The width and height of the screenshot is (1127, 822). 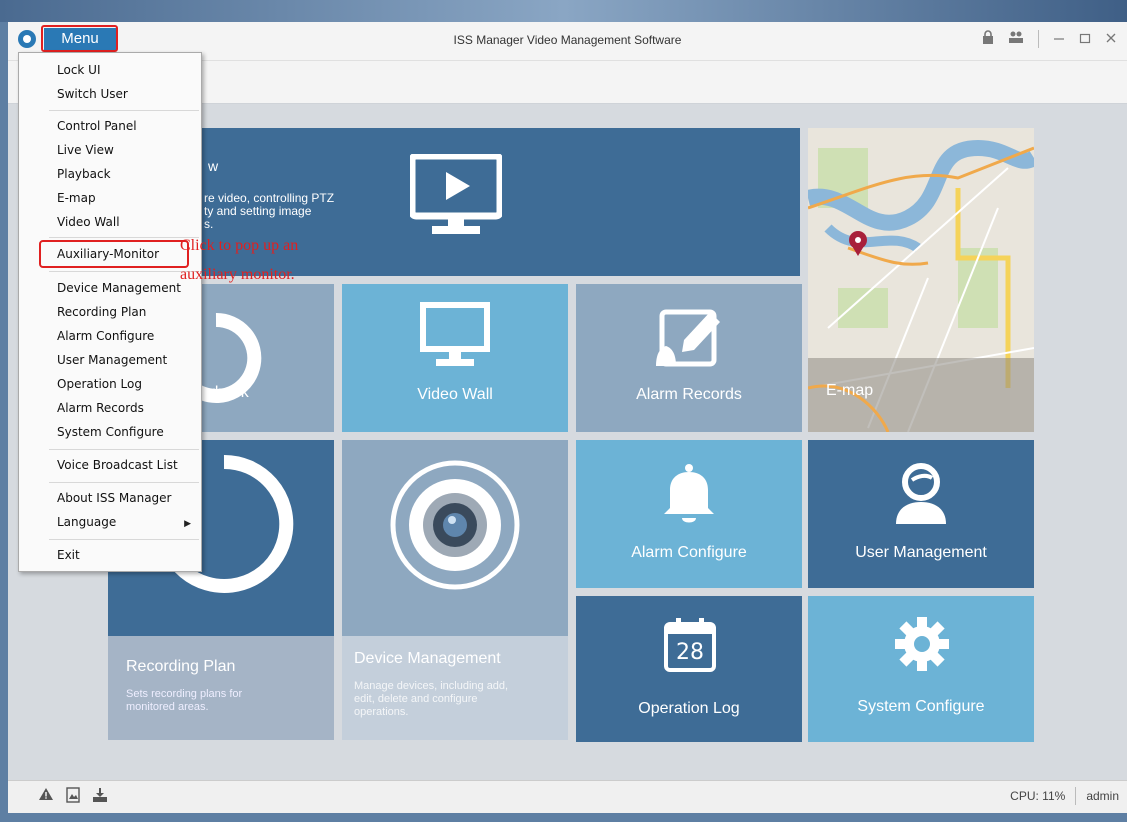 I want to click on cpu-usage: CPU: 11%, so click(x=1038, y=796).